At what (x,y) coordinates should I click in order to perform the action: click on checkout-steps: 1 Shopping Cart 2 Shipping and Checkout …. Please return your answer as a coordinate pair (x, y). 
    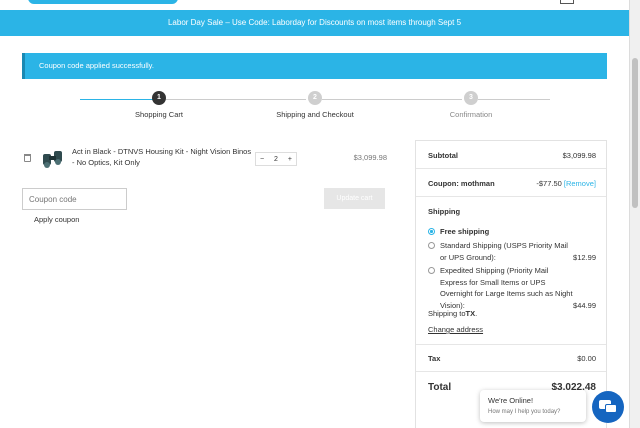
    Looking at the image, I should click on (315, 105).